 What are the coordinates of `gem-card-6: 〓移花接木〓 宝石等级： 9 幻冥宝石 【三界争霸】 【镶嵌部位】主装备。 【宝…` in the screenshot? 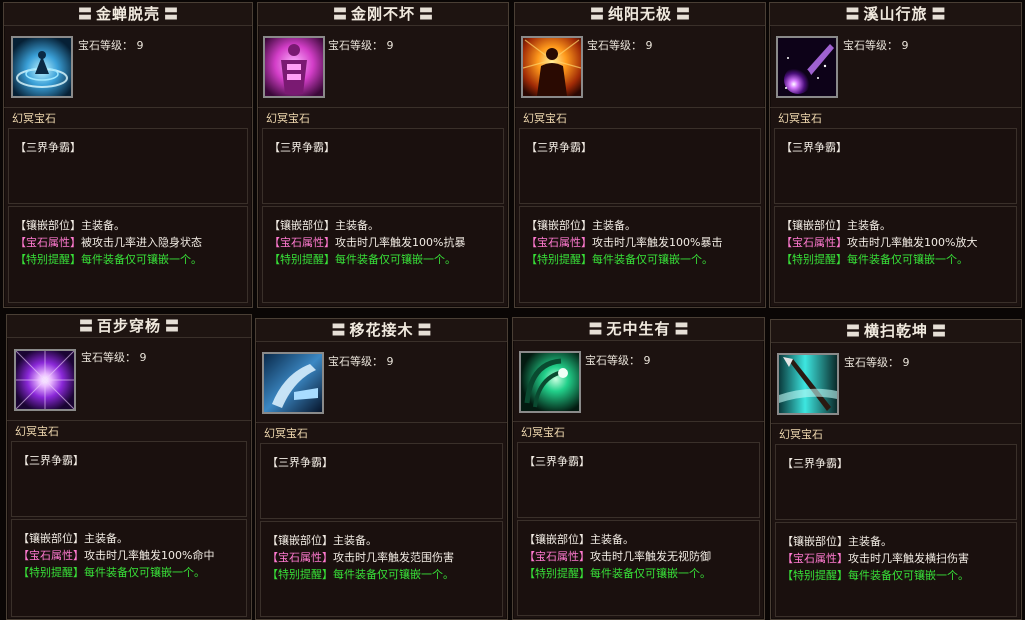 It's located at (381, 469).